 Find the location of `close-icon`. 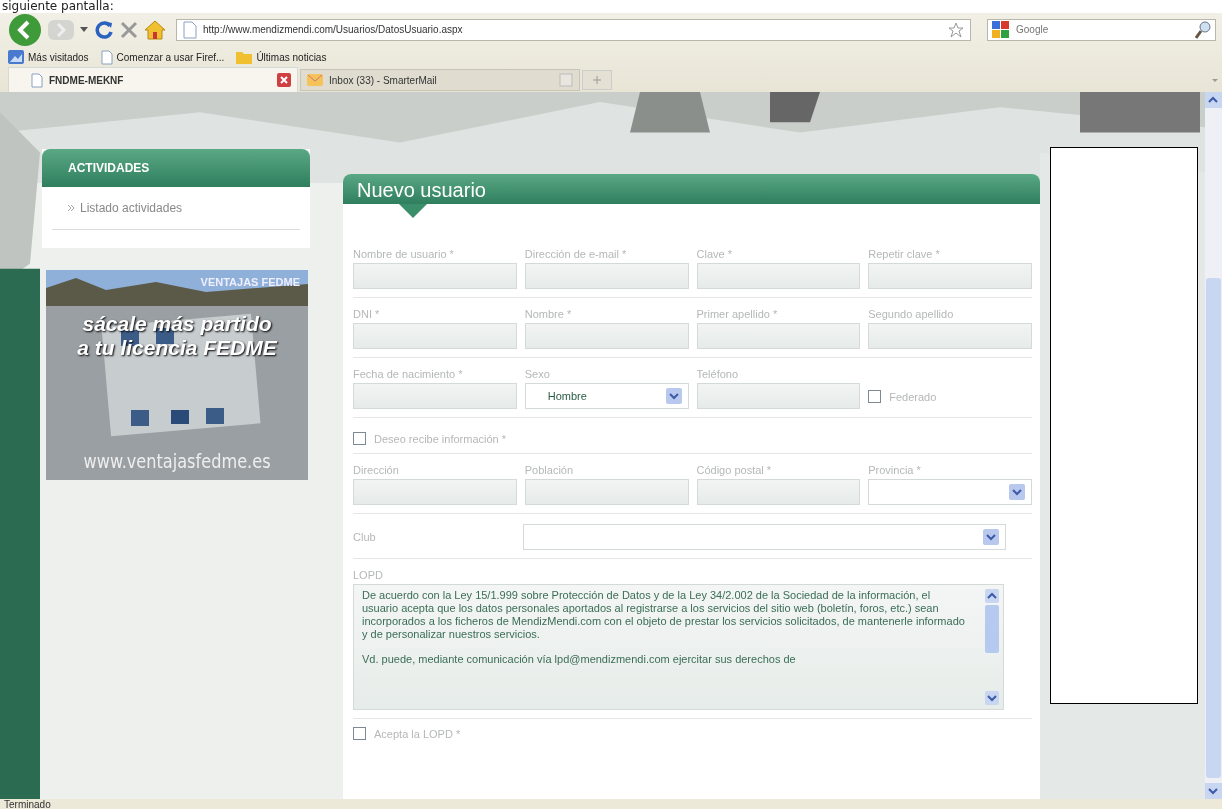

close-icon is located at coordinates (284, 80).